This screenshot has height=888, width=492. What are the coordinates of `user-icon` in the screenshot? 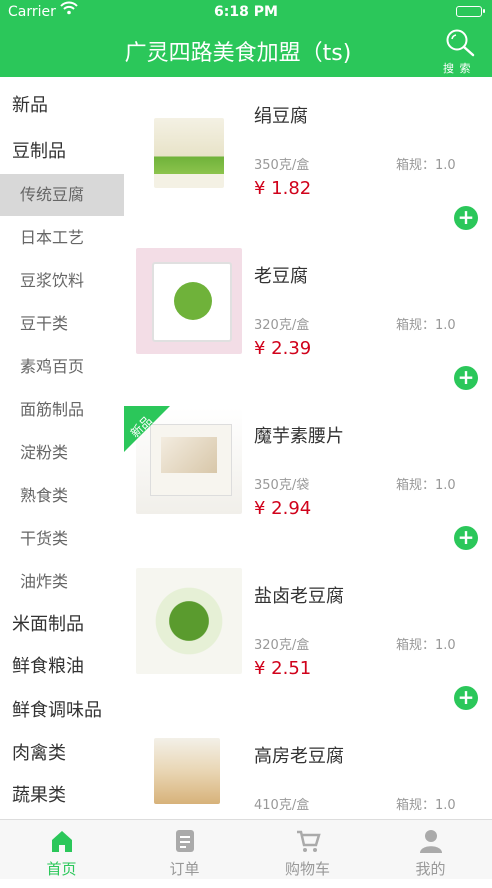 It's located at (431, 841).